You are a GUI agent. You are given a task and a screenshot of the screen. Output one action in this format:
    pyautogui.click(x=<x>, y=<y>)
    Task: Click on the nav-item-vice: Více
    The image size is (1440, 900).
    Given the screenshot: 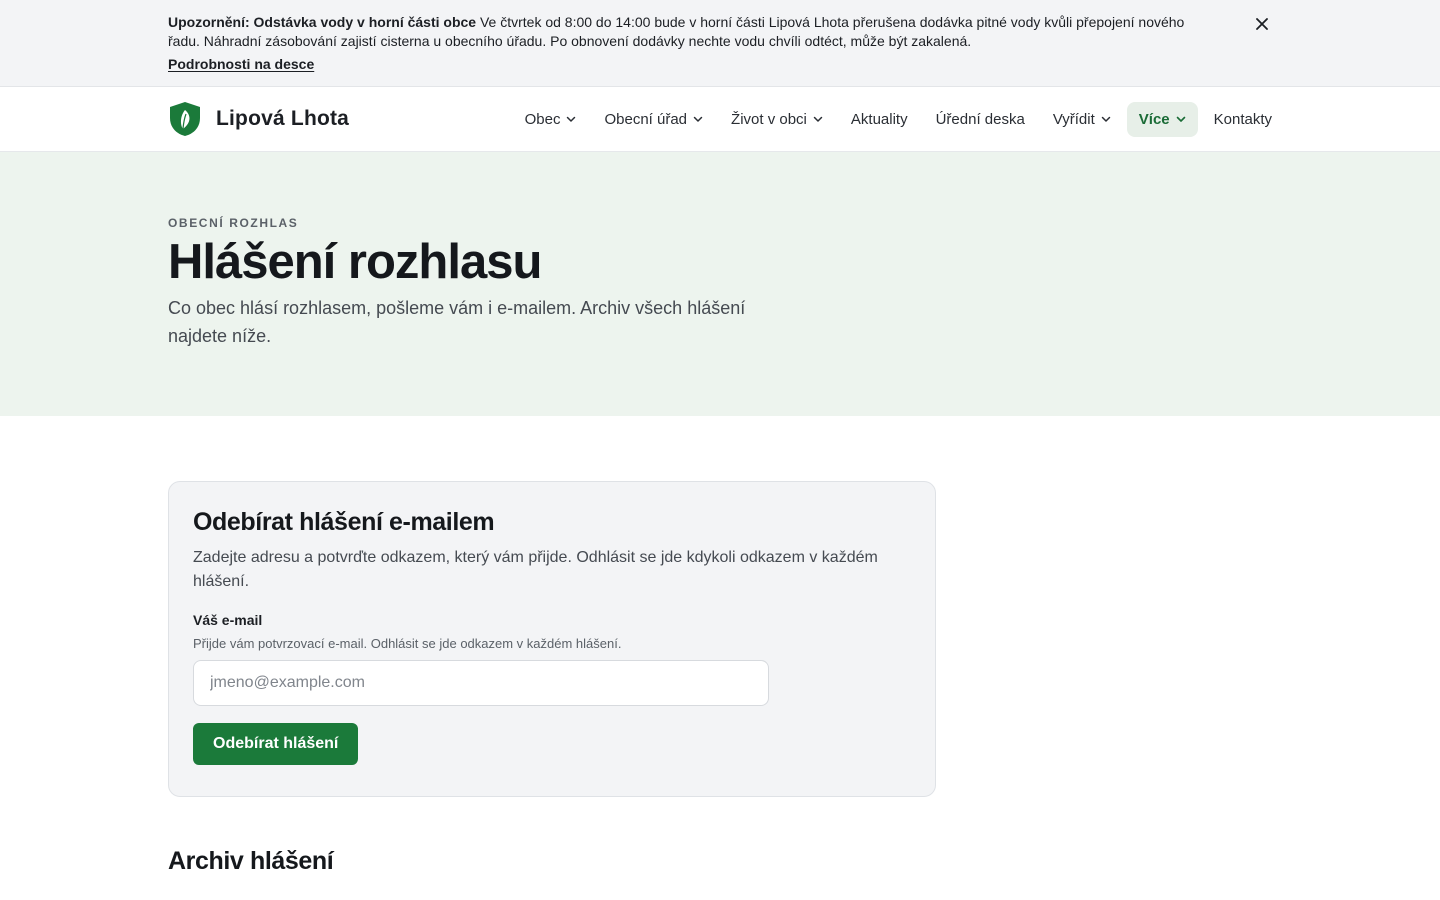 What is the action you would take?
    pyautogui.click(x=1162, y=119)
    